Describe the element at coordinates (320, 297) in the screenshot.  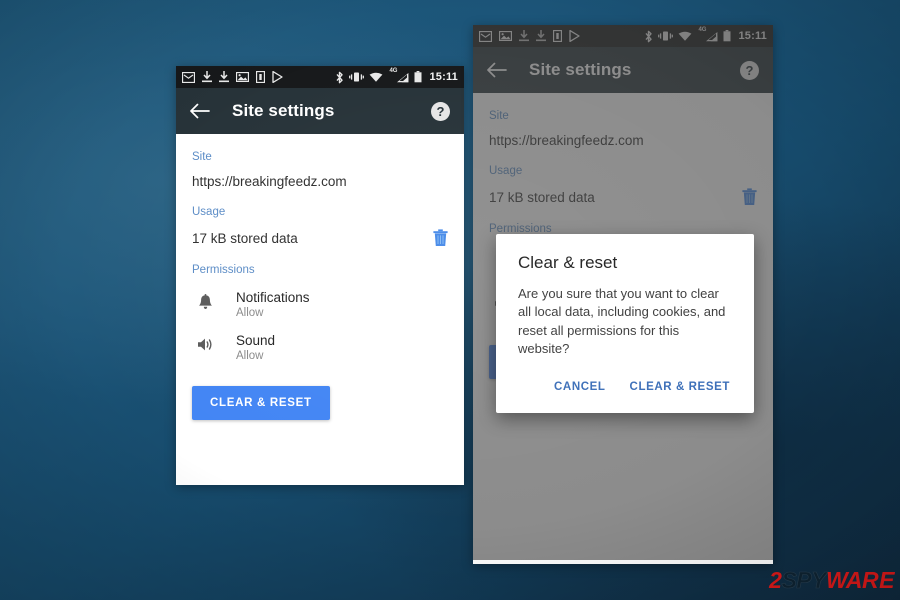
I see `permission-row-notifications: Notifications Allow` at that location.